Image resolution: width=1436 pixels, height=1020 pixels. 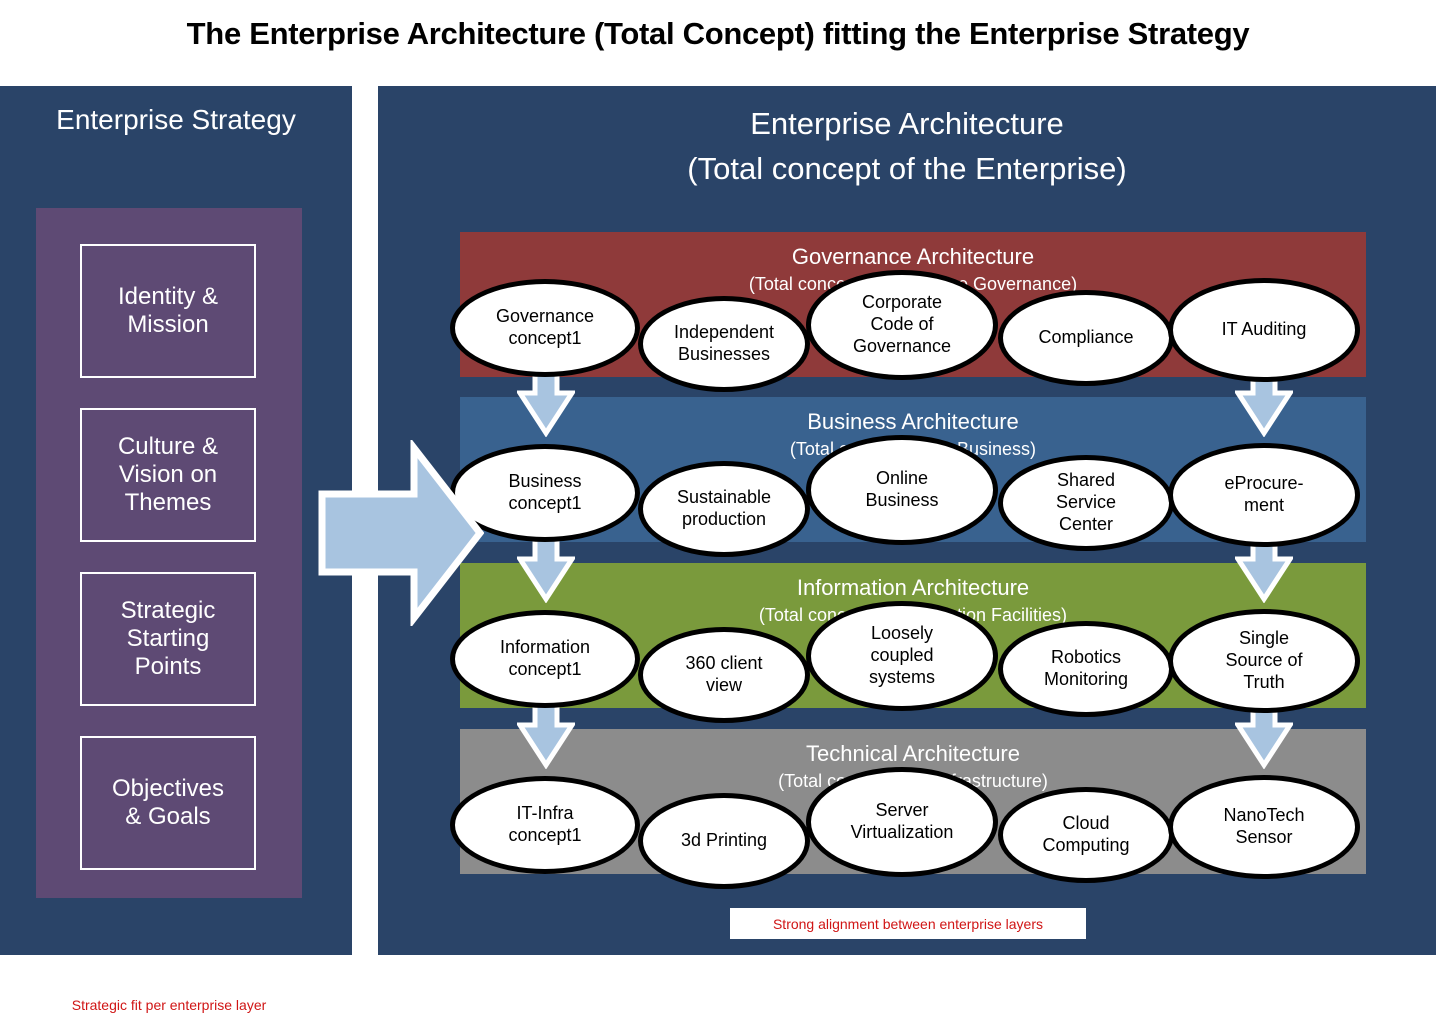 I want to click on concept-ellipse-nanotech-sensor: NanoTech Sensor, so click(x=1264, y=827).